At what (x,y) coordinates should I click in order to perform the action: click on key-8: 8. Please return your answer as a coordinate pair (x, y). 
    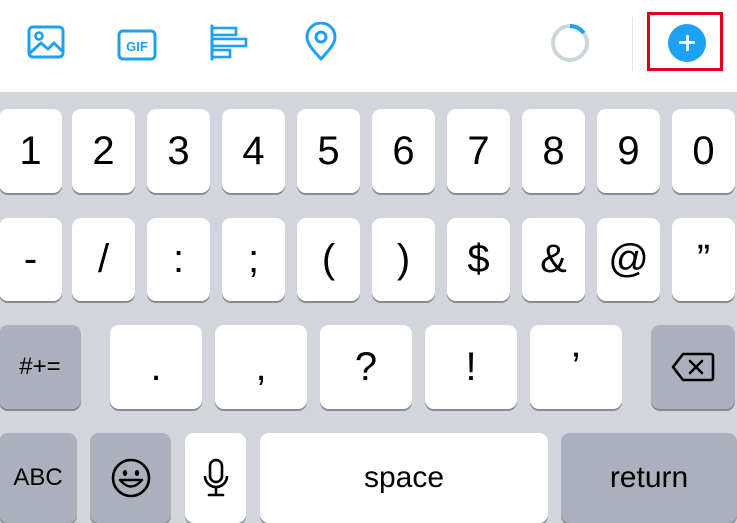
    Looking at the image, I should click on (553, 151).